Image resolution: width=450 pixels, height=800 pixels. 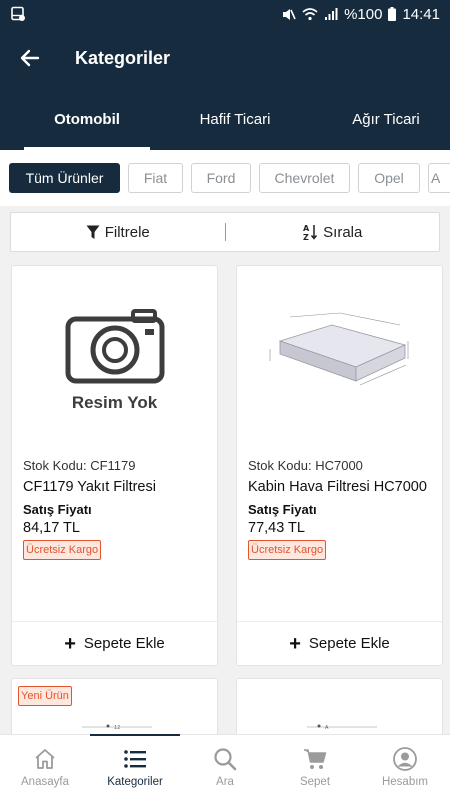 What do you see at coordinates (18, 13) in the screenshot?
I see `app-notification-icon` at bounding box center [18, 13].